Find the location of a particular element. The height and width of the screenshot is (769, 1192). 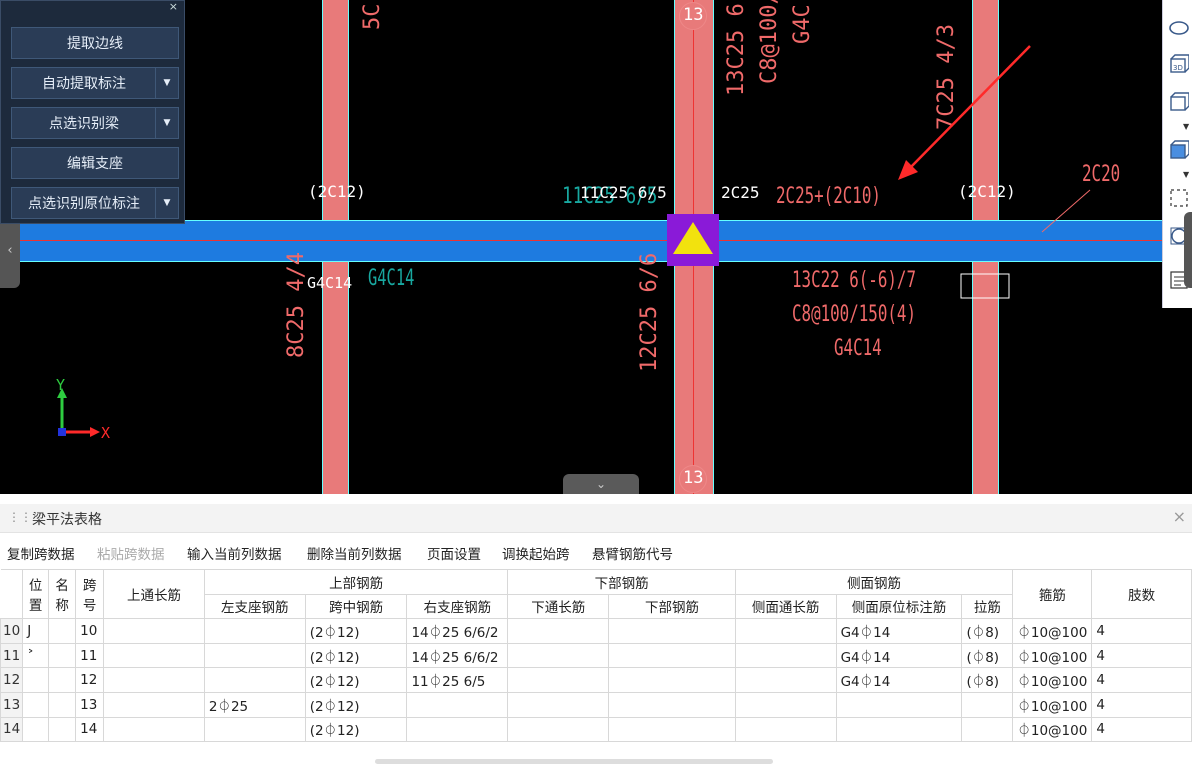

col-header-mid-span: 跨中钢筋 is located at coordinates (356, 606).